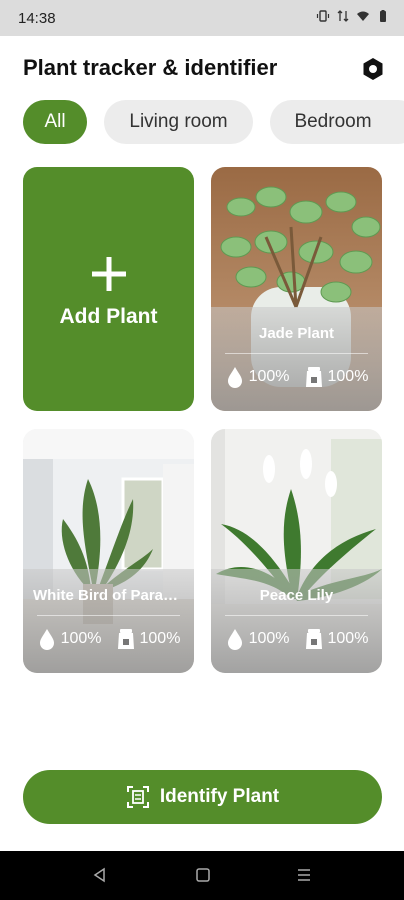 The width and height of the screenshot is (404, 900). I want to click on plant-card-peace-lily: Peace Lily 100% 100%, so click(296, 551).